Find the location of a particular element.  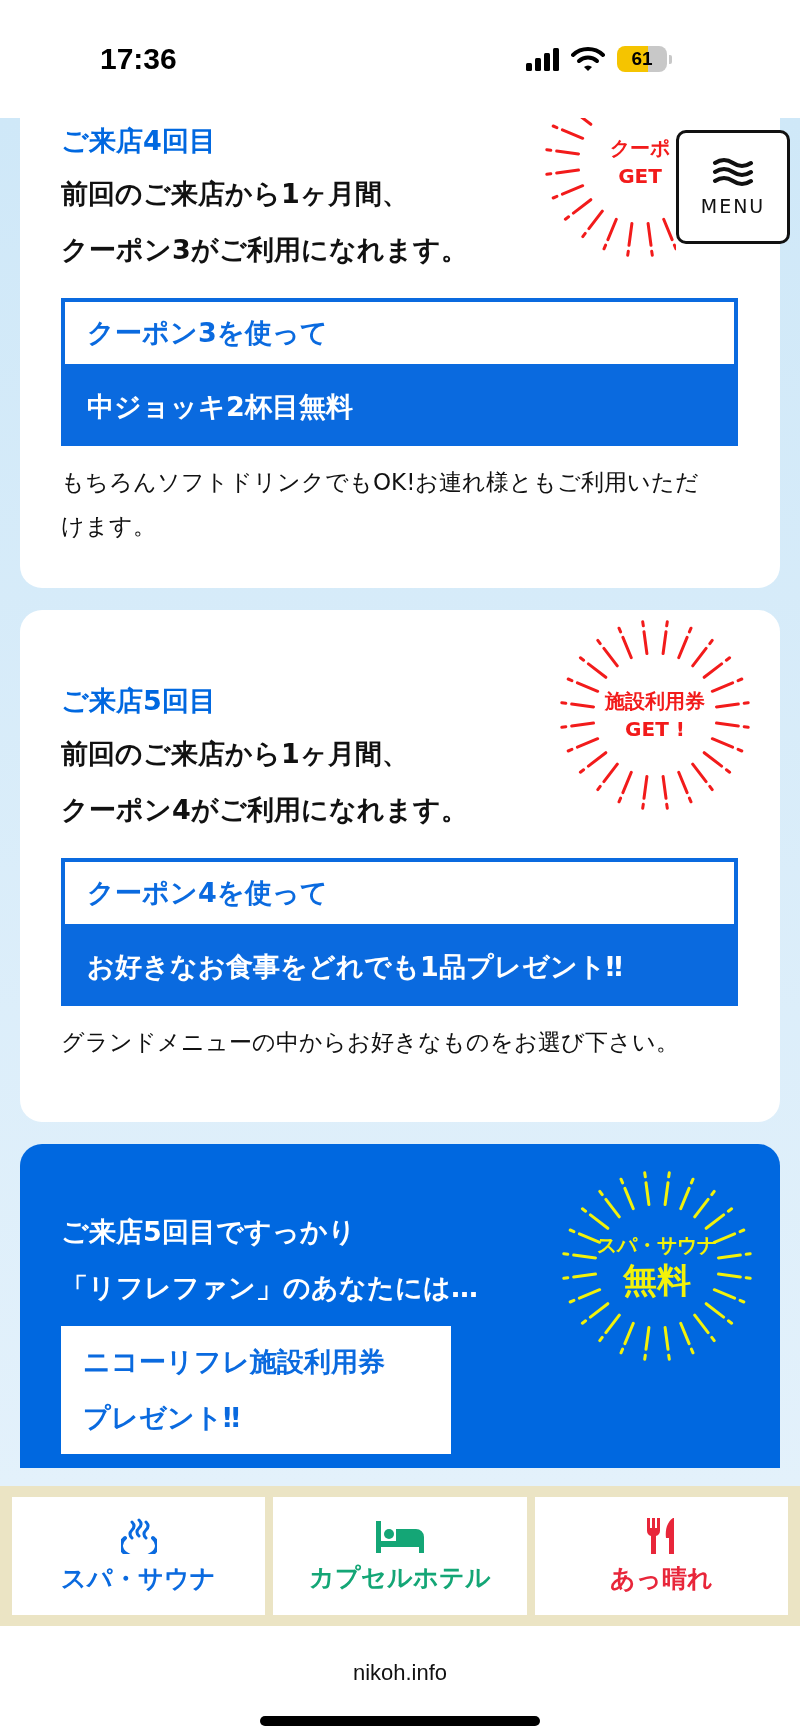

nav-button: スパ・サウナ is located at coordinates (139, 1556).